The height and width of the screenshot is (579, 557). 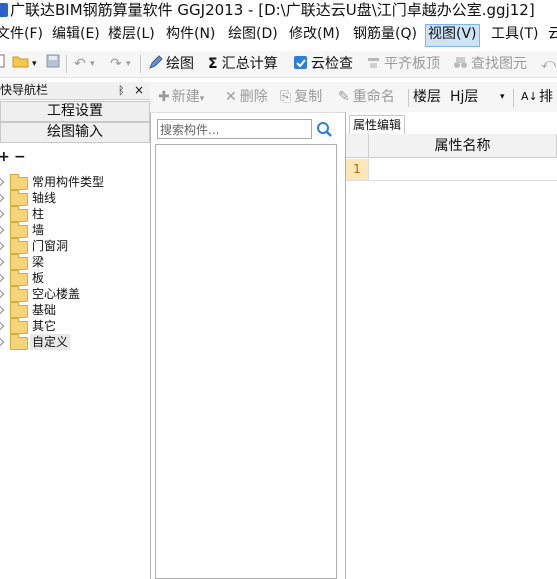 I want to click on floor-select: Hj层, so click(x=464, y=97).